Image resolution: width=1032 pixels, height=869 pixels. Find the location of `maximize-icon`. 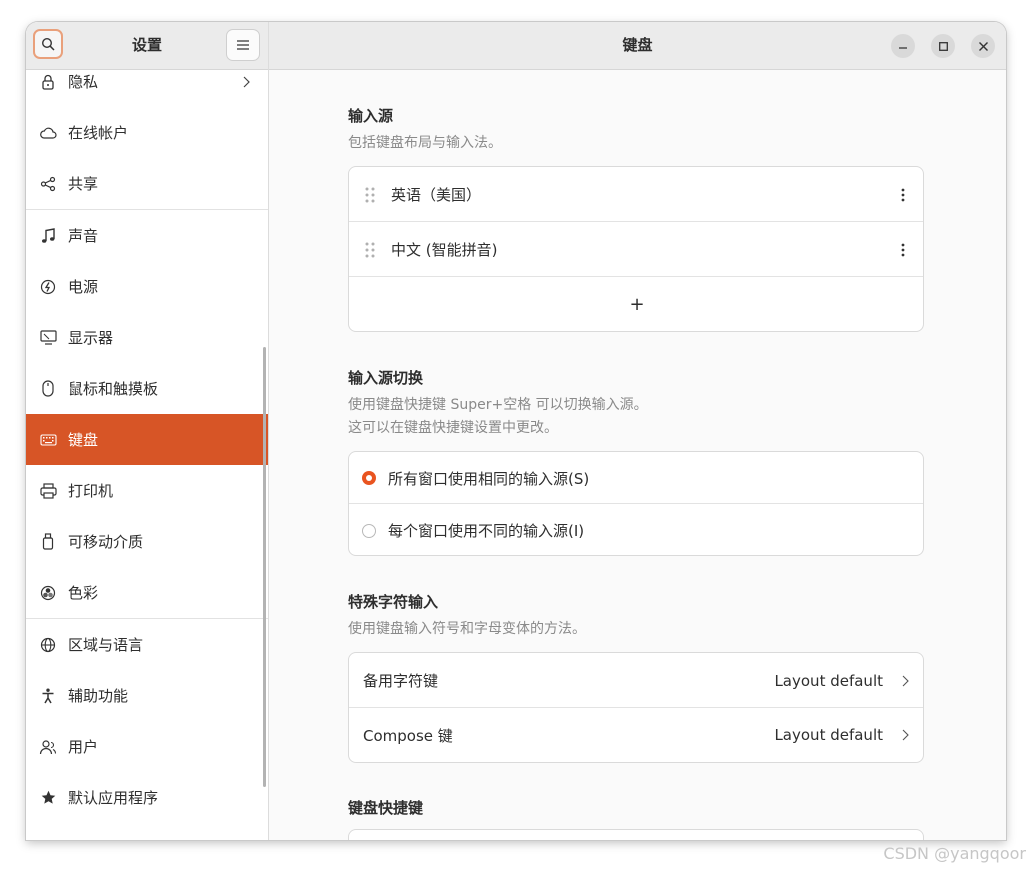

maximize-icon is located at coordinates (943, 46).